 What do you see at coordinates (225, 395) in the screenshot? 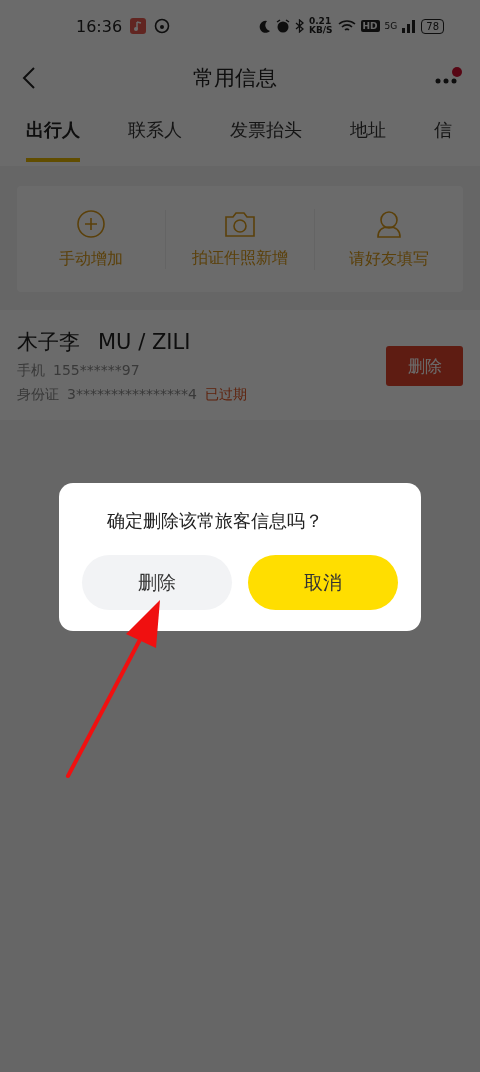
I see `expired-status: 已过期` at bounding box center [225, 395].